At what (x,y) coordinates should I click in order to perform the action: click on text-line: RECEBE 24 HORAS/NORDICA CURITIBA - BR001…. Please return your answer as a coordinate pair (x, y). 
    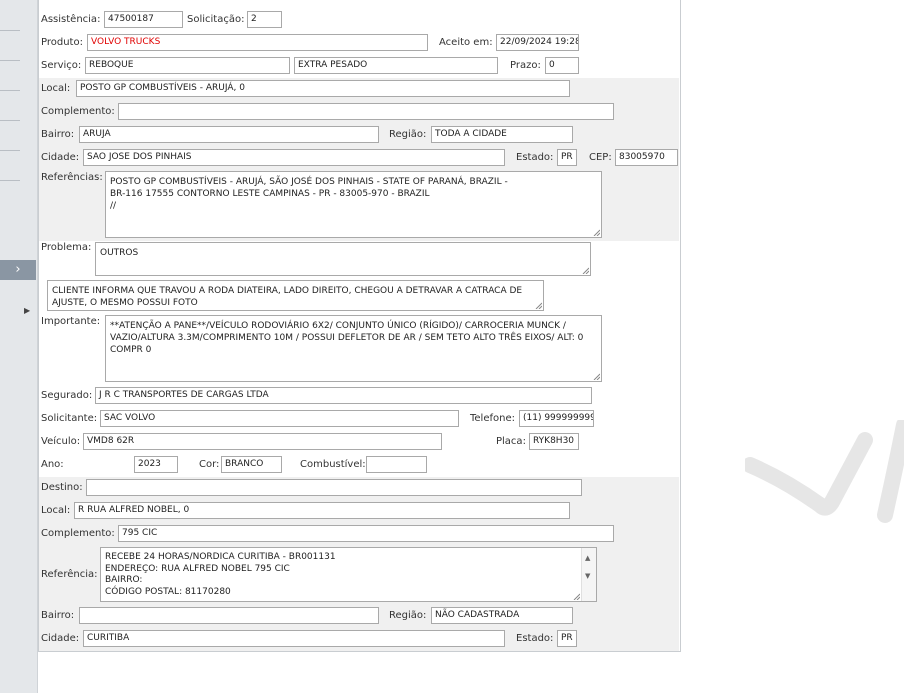
    Looking at the image, I should click on (220, 557).